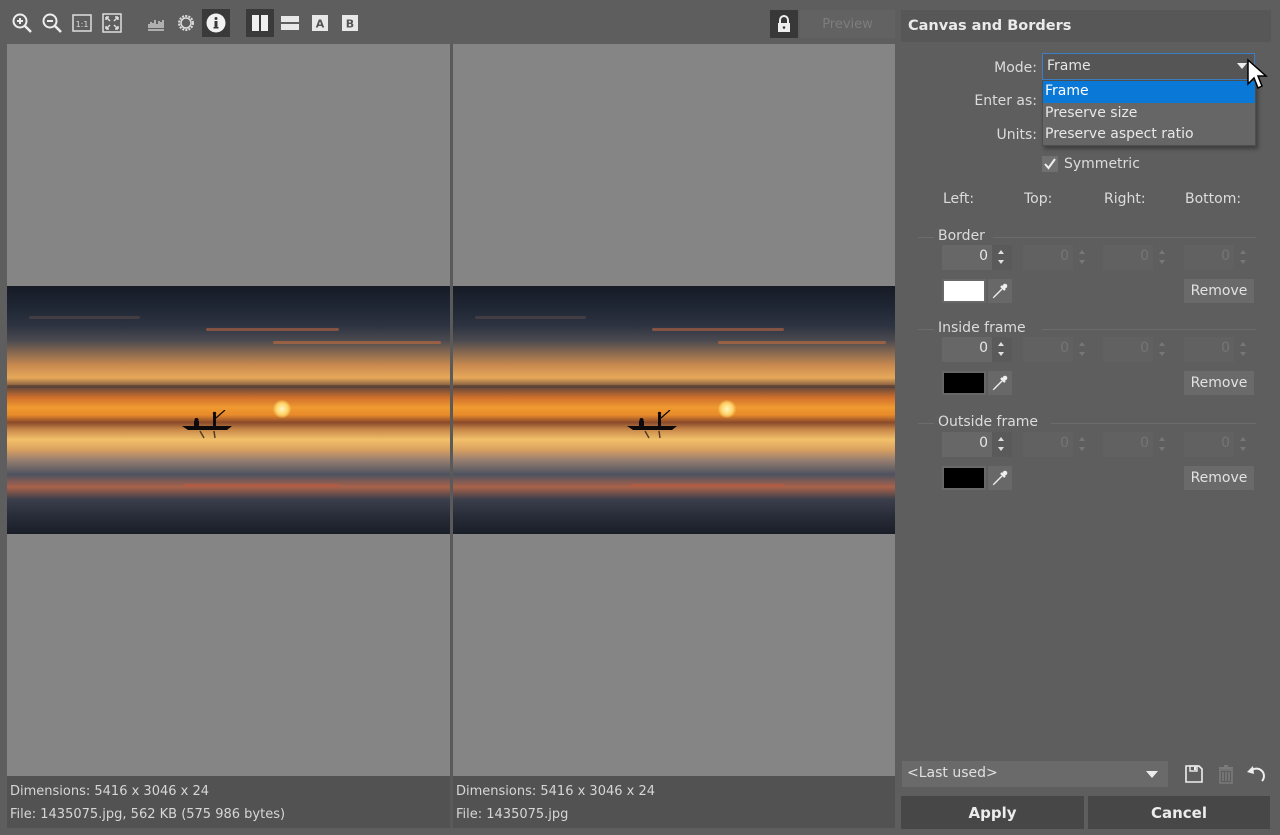 This screenshot has height=835, width=1280. Describe the element at coordinates (1048, 349) in the screenshot. I see `inside-frame-top-value: 0` at that location.